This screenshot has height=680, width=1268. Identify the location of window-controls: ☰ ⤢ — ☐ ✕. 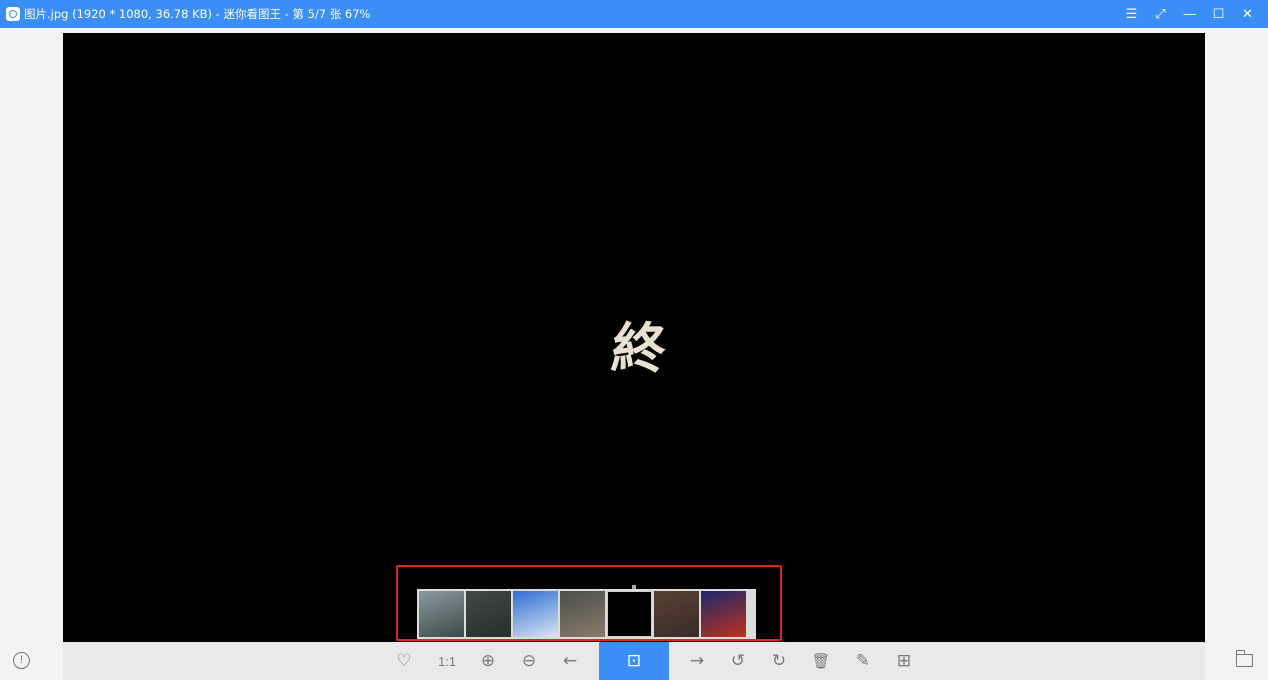
(1189, 14).